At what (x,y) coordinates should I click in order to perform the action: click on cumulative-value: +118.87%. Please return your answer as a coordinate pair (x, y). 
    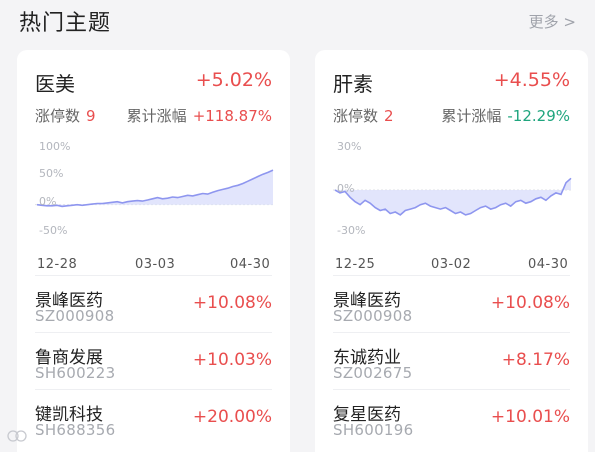
    Looking at the image, I should click on (232, 116).